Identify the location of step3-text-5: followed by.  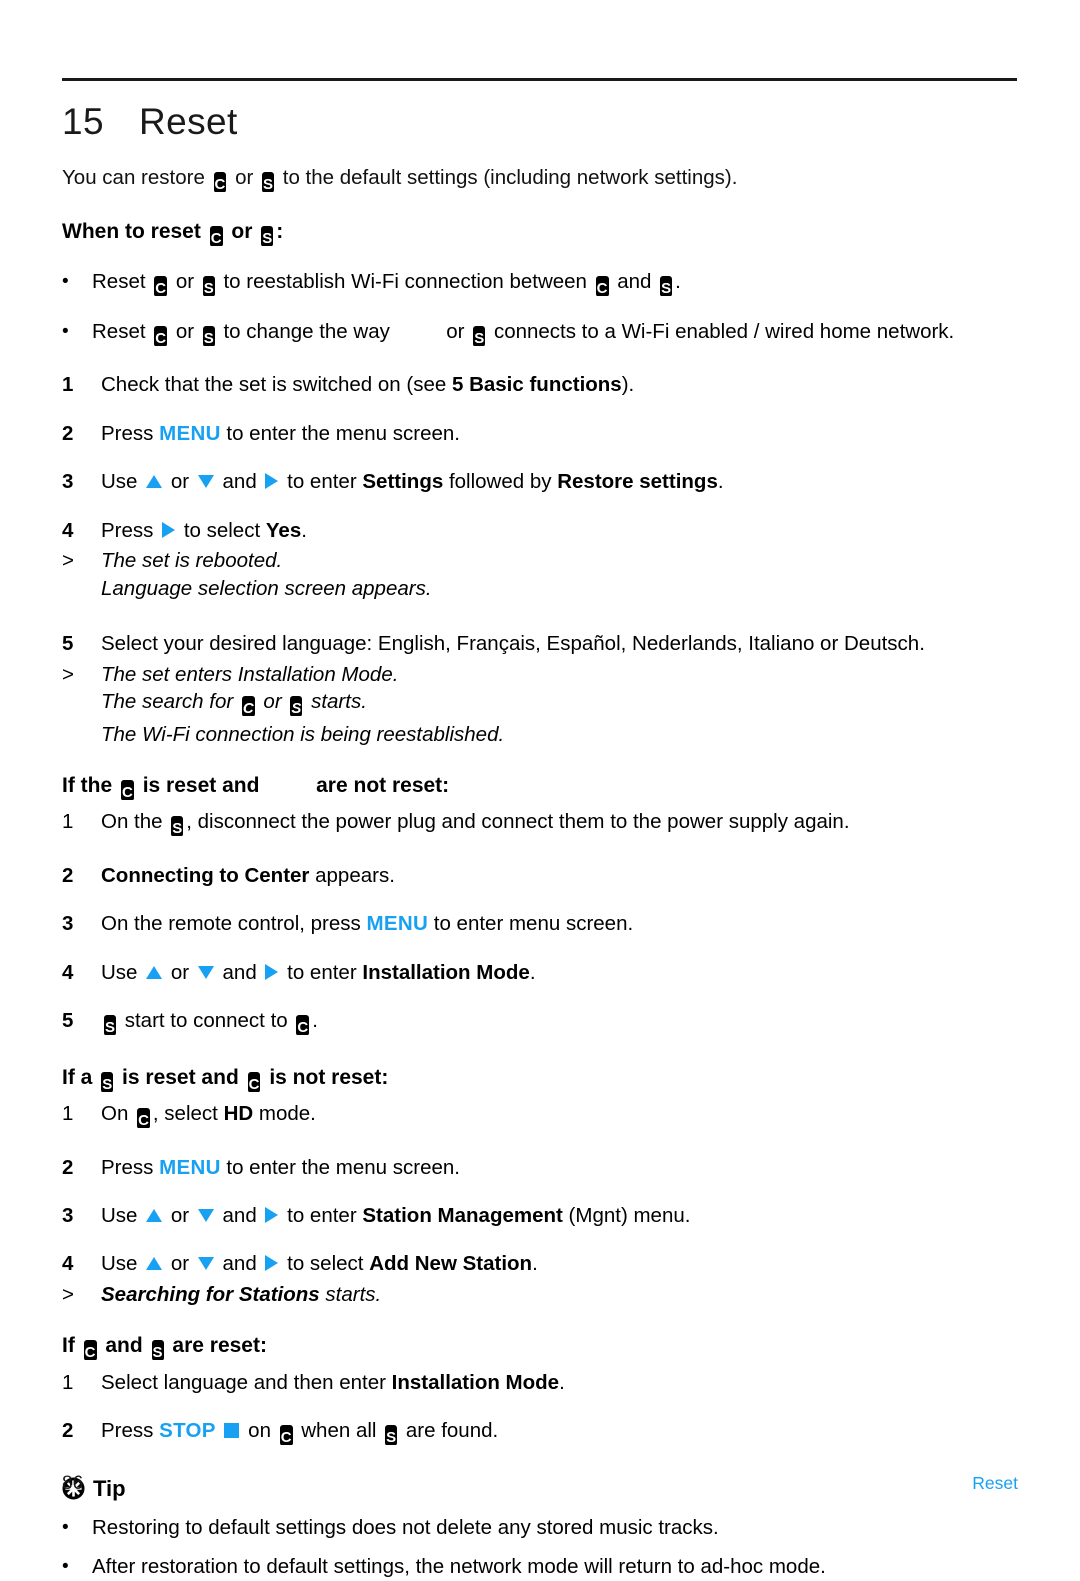
(500, 482).